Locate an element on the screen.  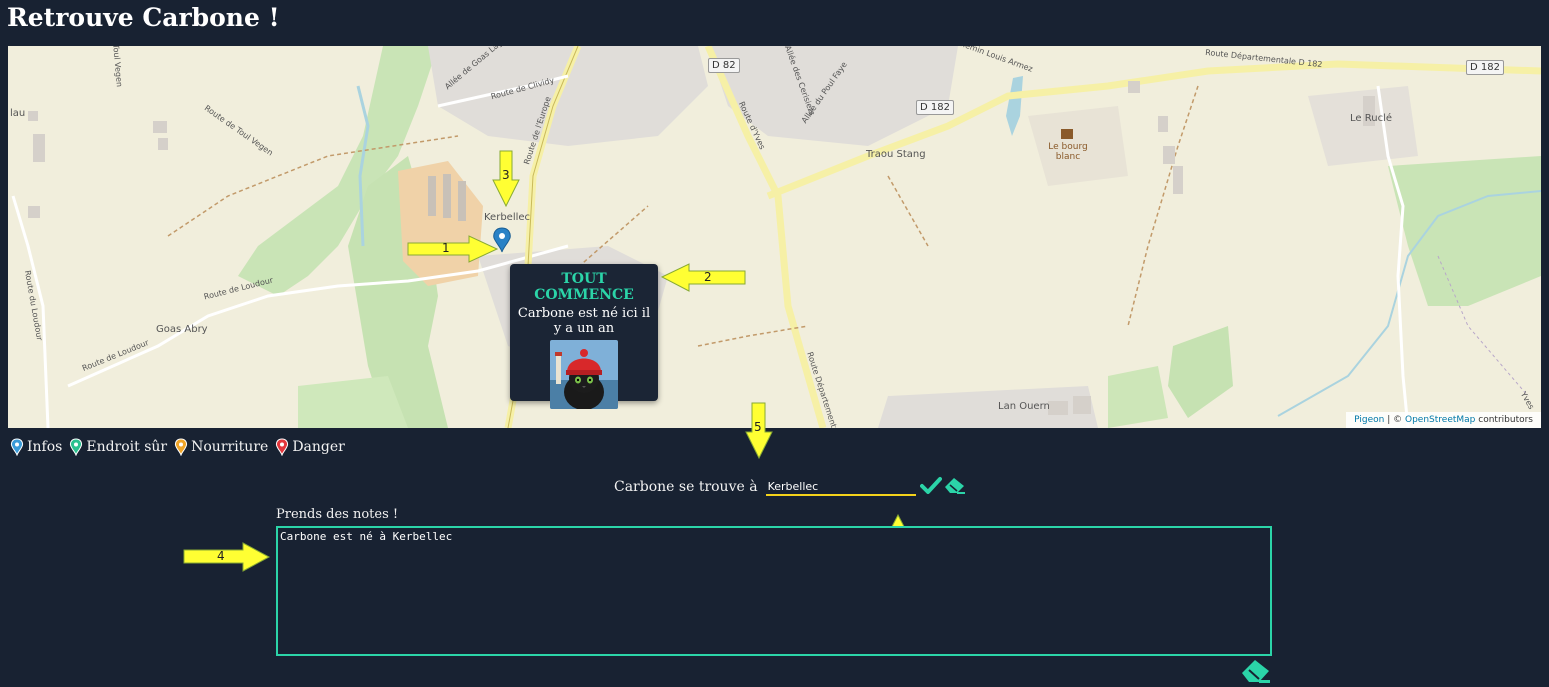
legend-item-danger: Danger is located at coordinates (310, 447).